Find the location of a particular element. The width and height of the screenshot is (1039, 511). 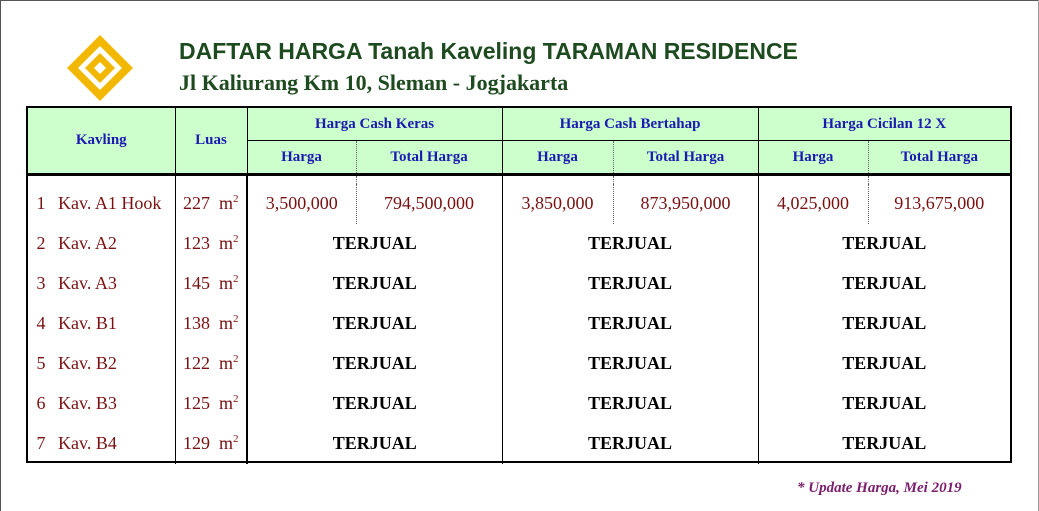

group-header-cash-bertahap: Harga Cash Bertahap is located at coordinates (630, 124).